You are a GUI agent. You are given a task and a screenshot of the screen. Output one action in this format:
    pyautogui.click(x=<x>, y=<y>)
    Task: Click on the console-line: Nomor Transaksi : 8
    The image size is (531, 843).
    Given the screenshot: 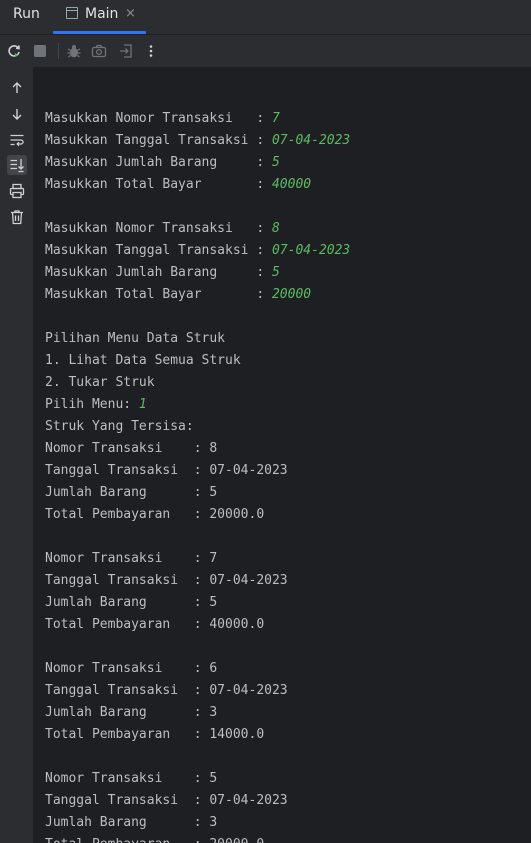 What is the action you would take?
    pyautogui.click(x=197, y=449)
    